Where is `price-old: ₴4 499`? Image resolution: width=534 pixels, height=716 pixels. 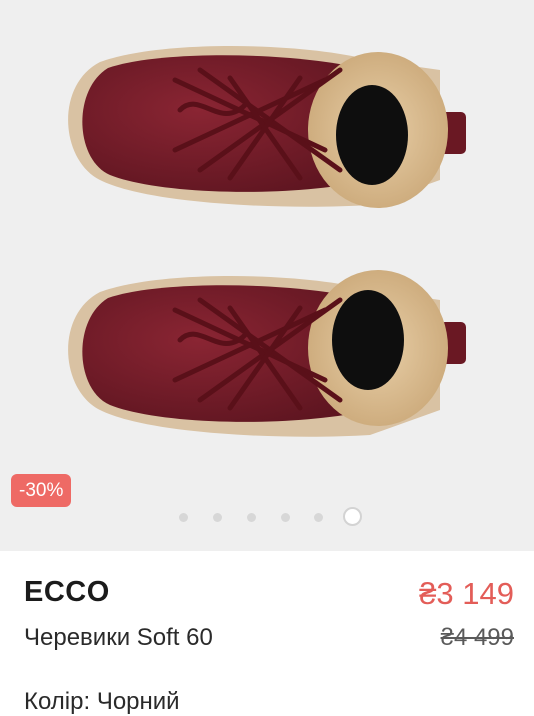
price-old: ₴4 499 is located at coordinates (477, 637).